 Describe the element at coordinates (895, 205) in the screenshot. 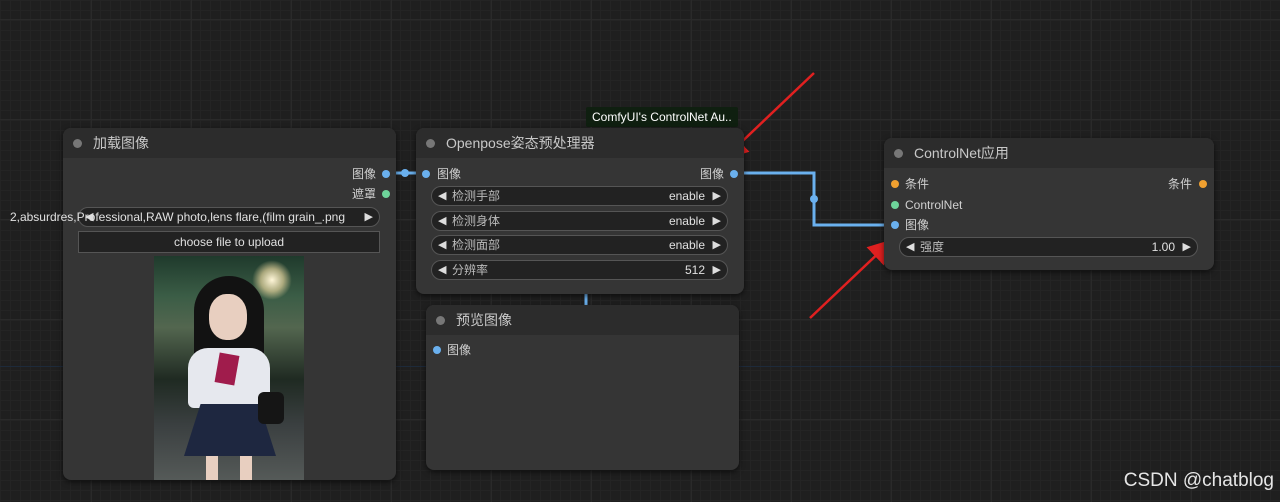

I see `input-slot-controlnet` at that location.